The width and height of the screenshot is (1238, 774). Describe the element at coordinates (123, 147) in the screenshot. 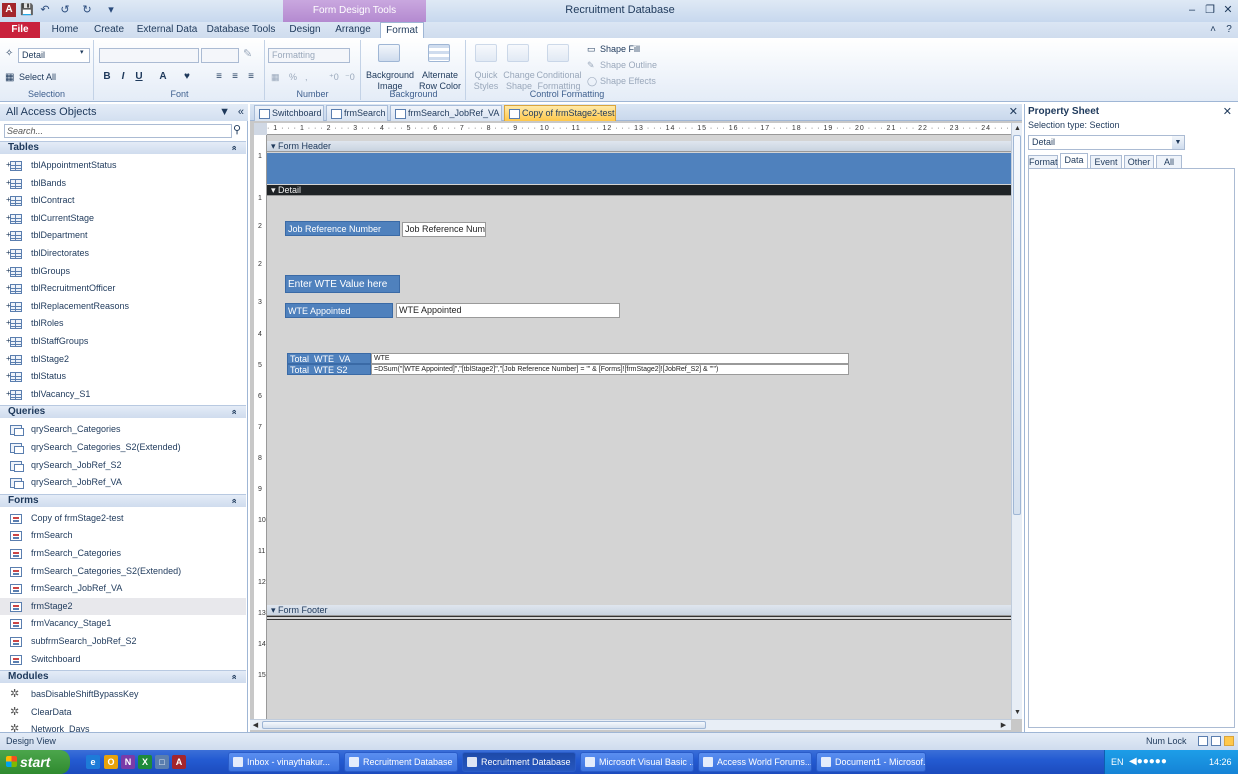

I see `nav-group-tables: Tables »` at that location.